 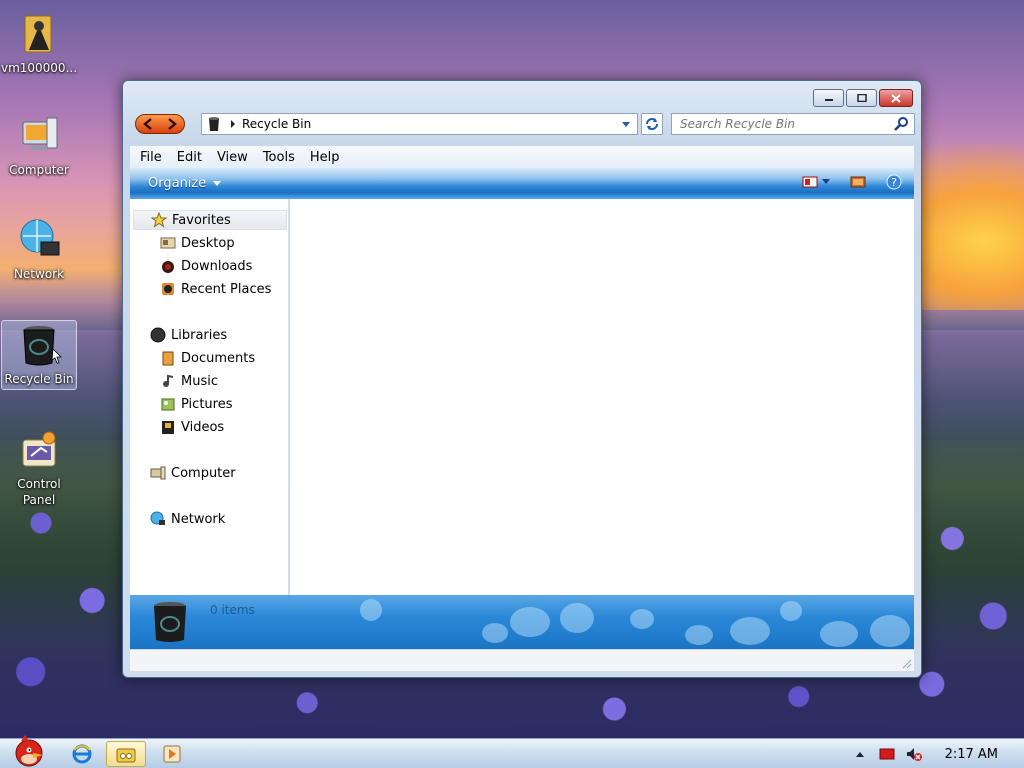 I want to click on nav-documents: Documents, so click(x=207, y=358).